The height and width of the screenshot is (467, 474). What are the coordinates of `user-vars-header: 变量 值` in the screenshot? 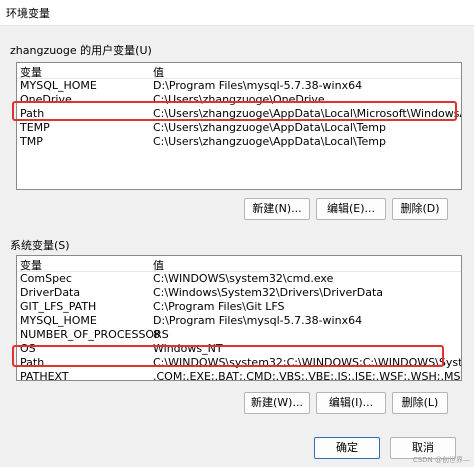 It's located at (239, 71).